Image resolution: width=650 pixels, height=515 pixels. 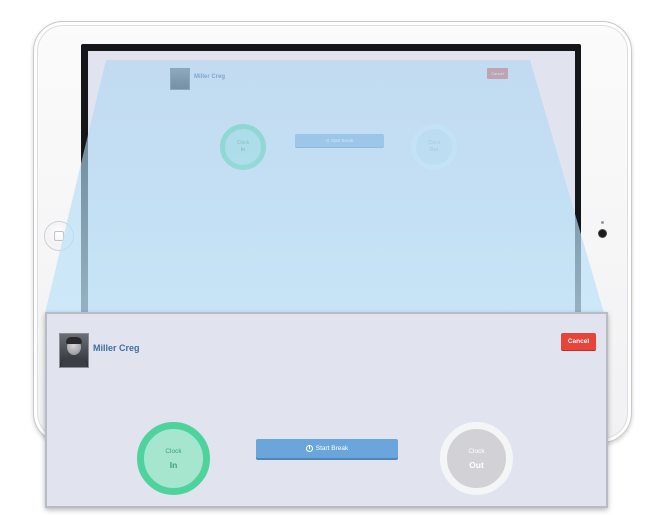 What do you see at coordinates (434, 150) in the screenshot?
I see `mini-clock-out-bottom: Out` at bounding box center [434, 150].